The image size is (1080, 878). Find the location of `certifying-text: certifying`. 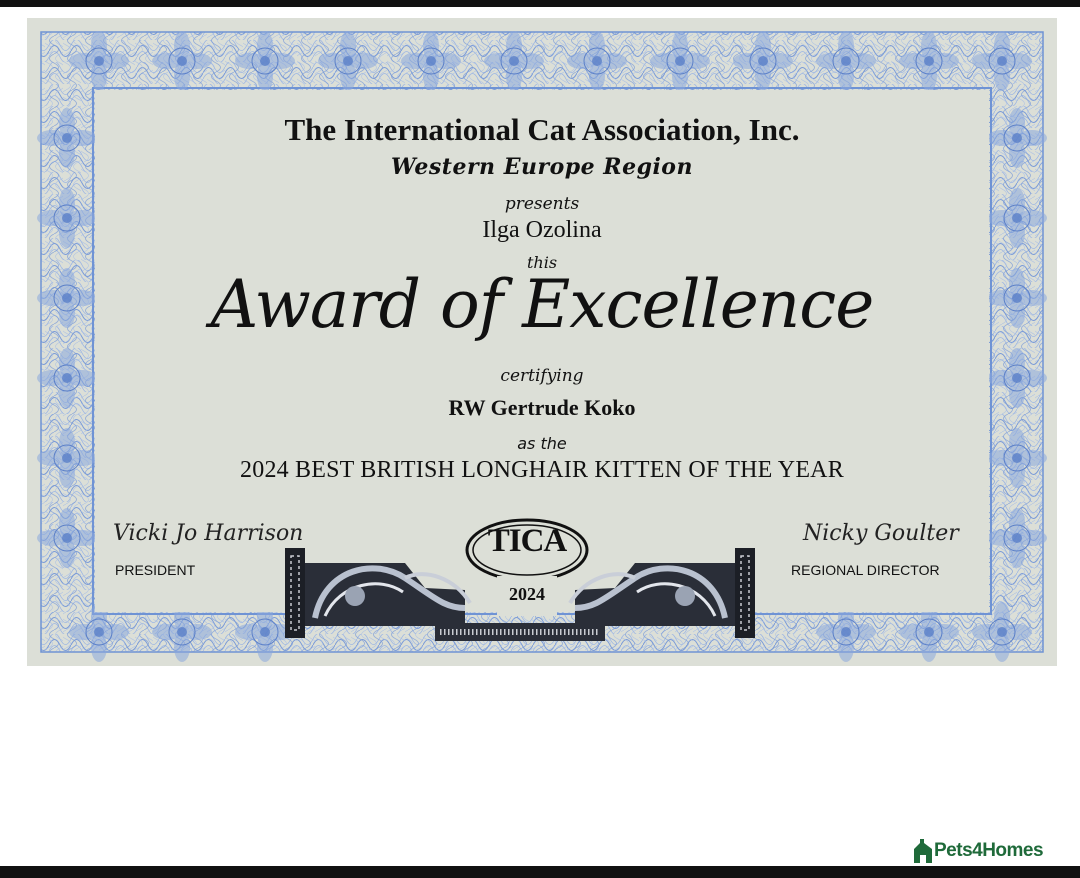

certifying-text: certifying is located at coordinates (542, 376).